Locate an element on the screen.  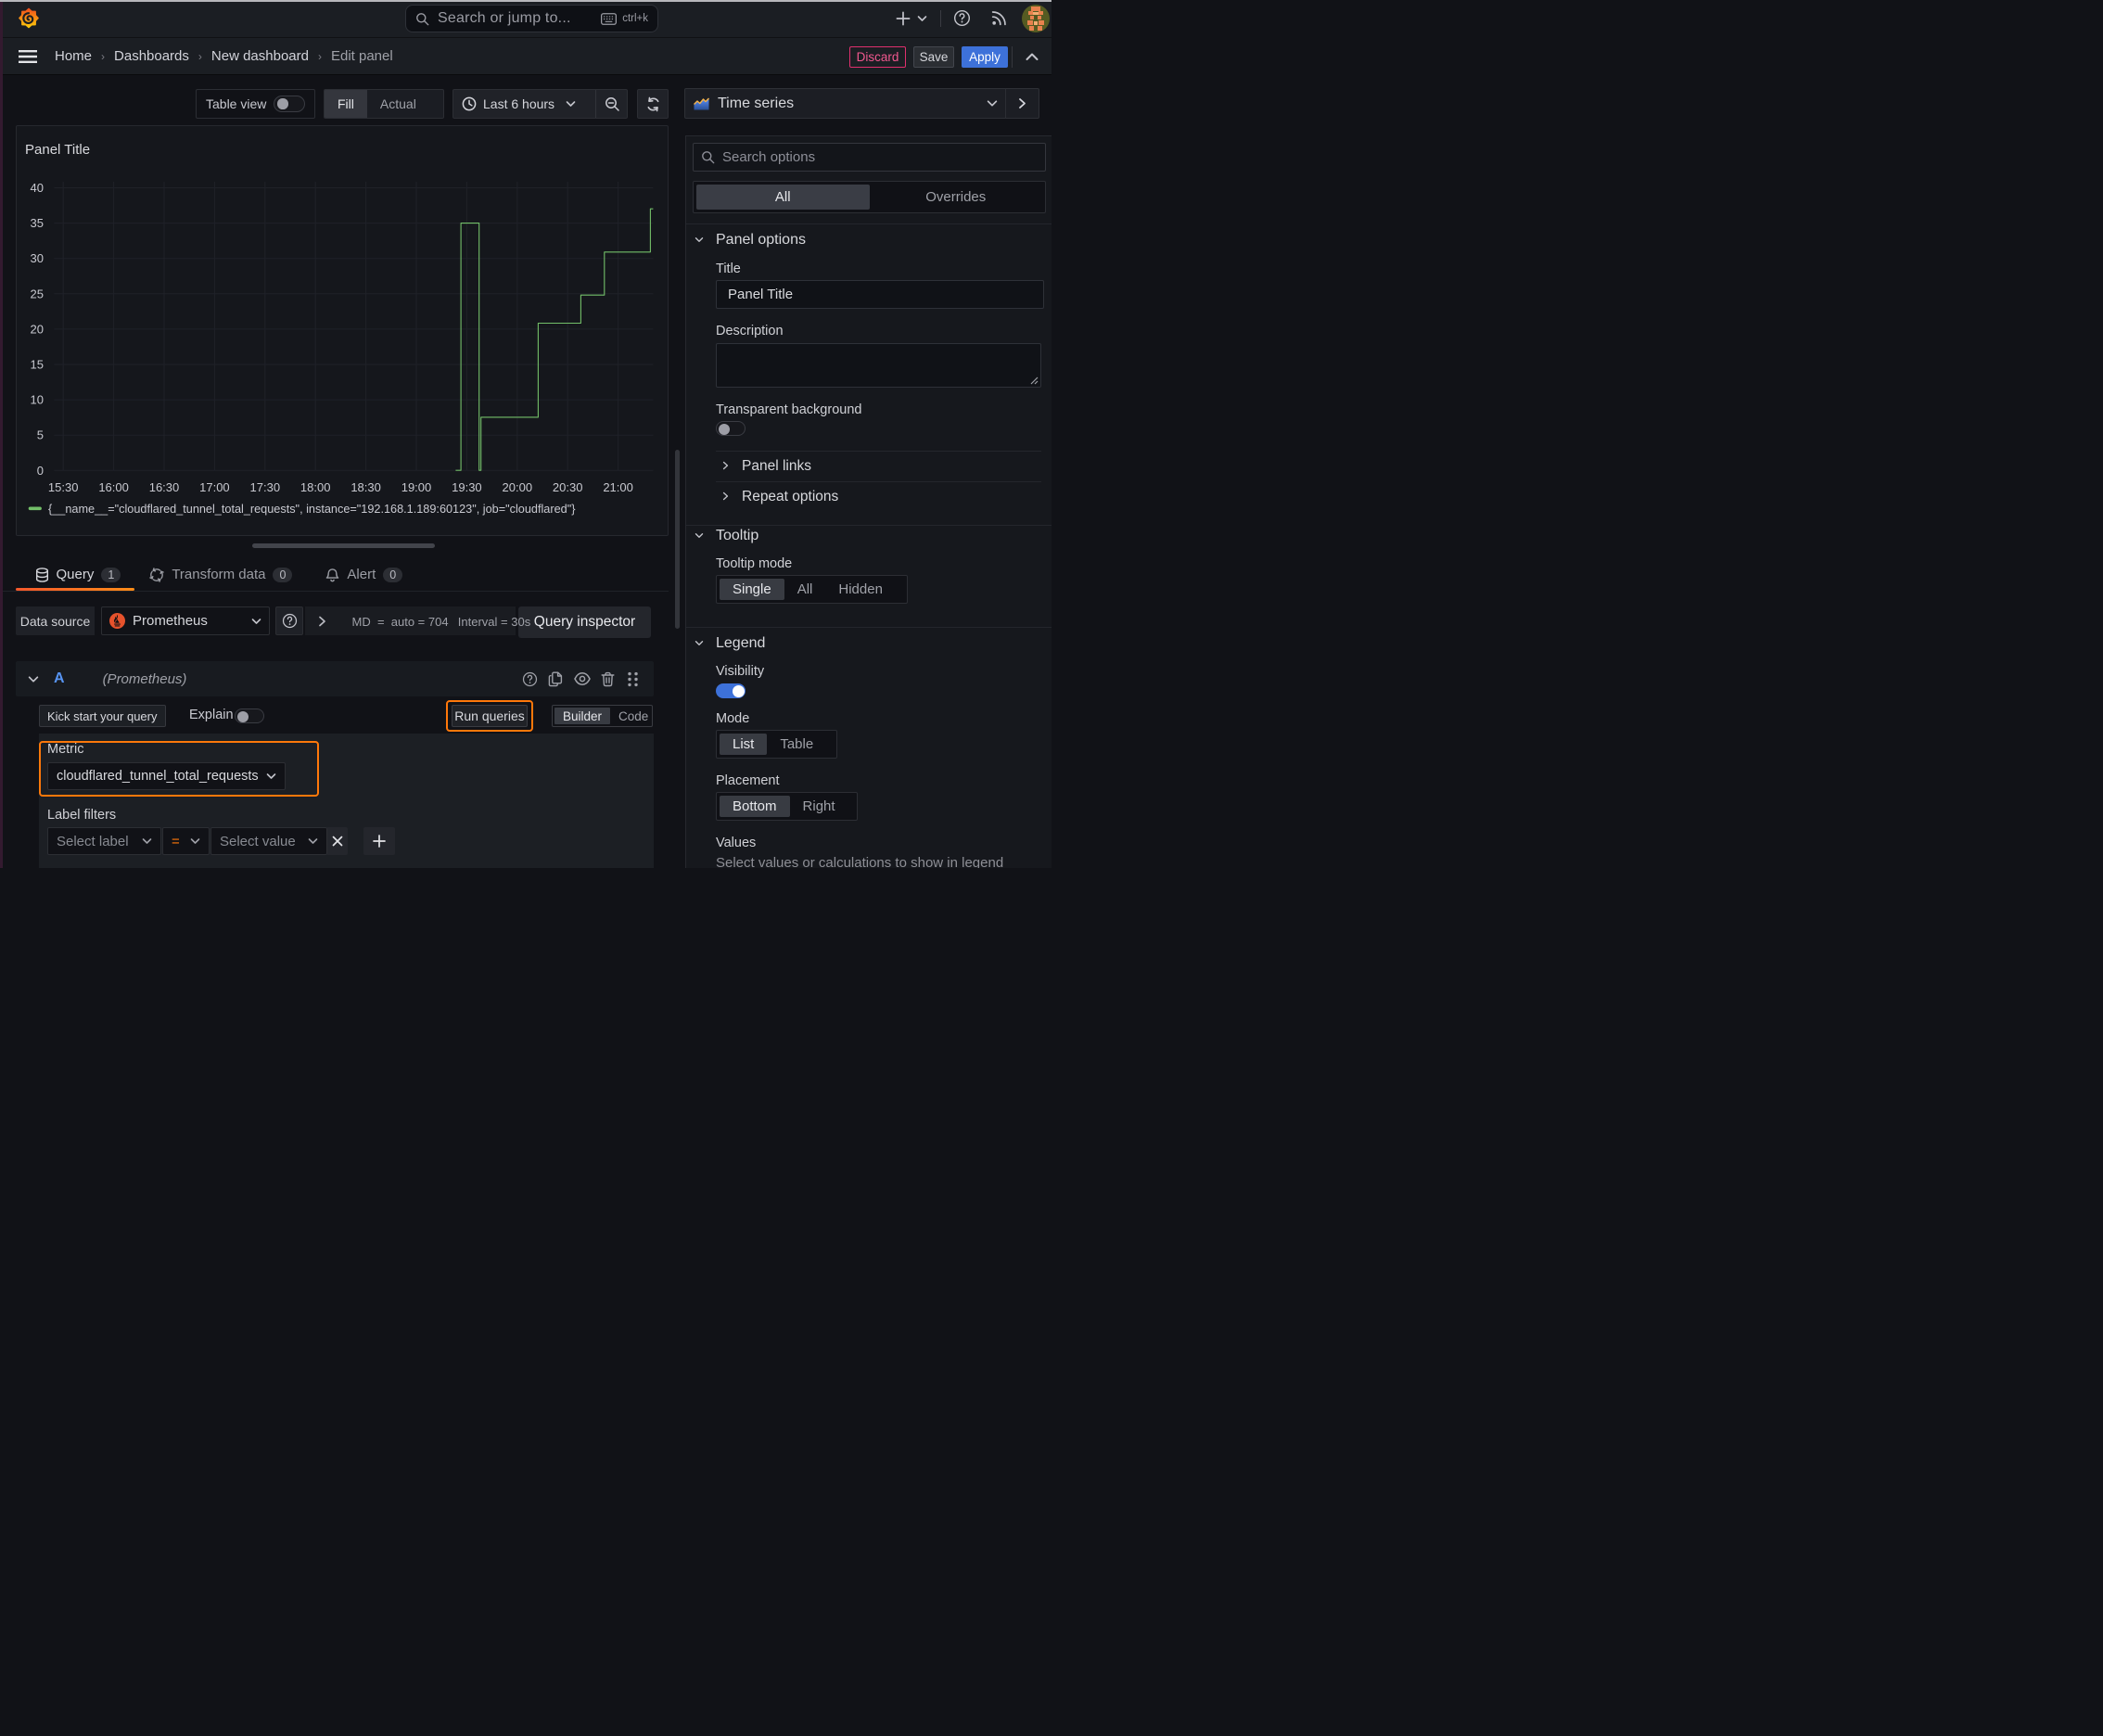
svg-text: 30 is located at coordinates (37, 258).